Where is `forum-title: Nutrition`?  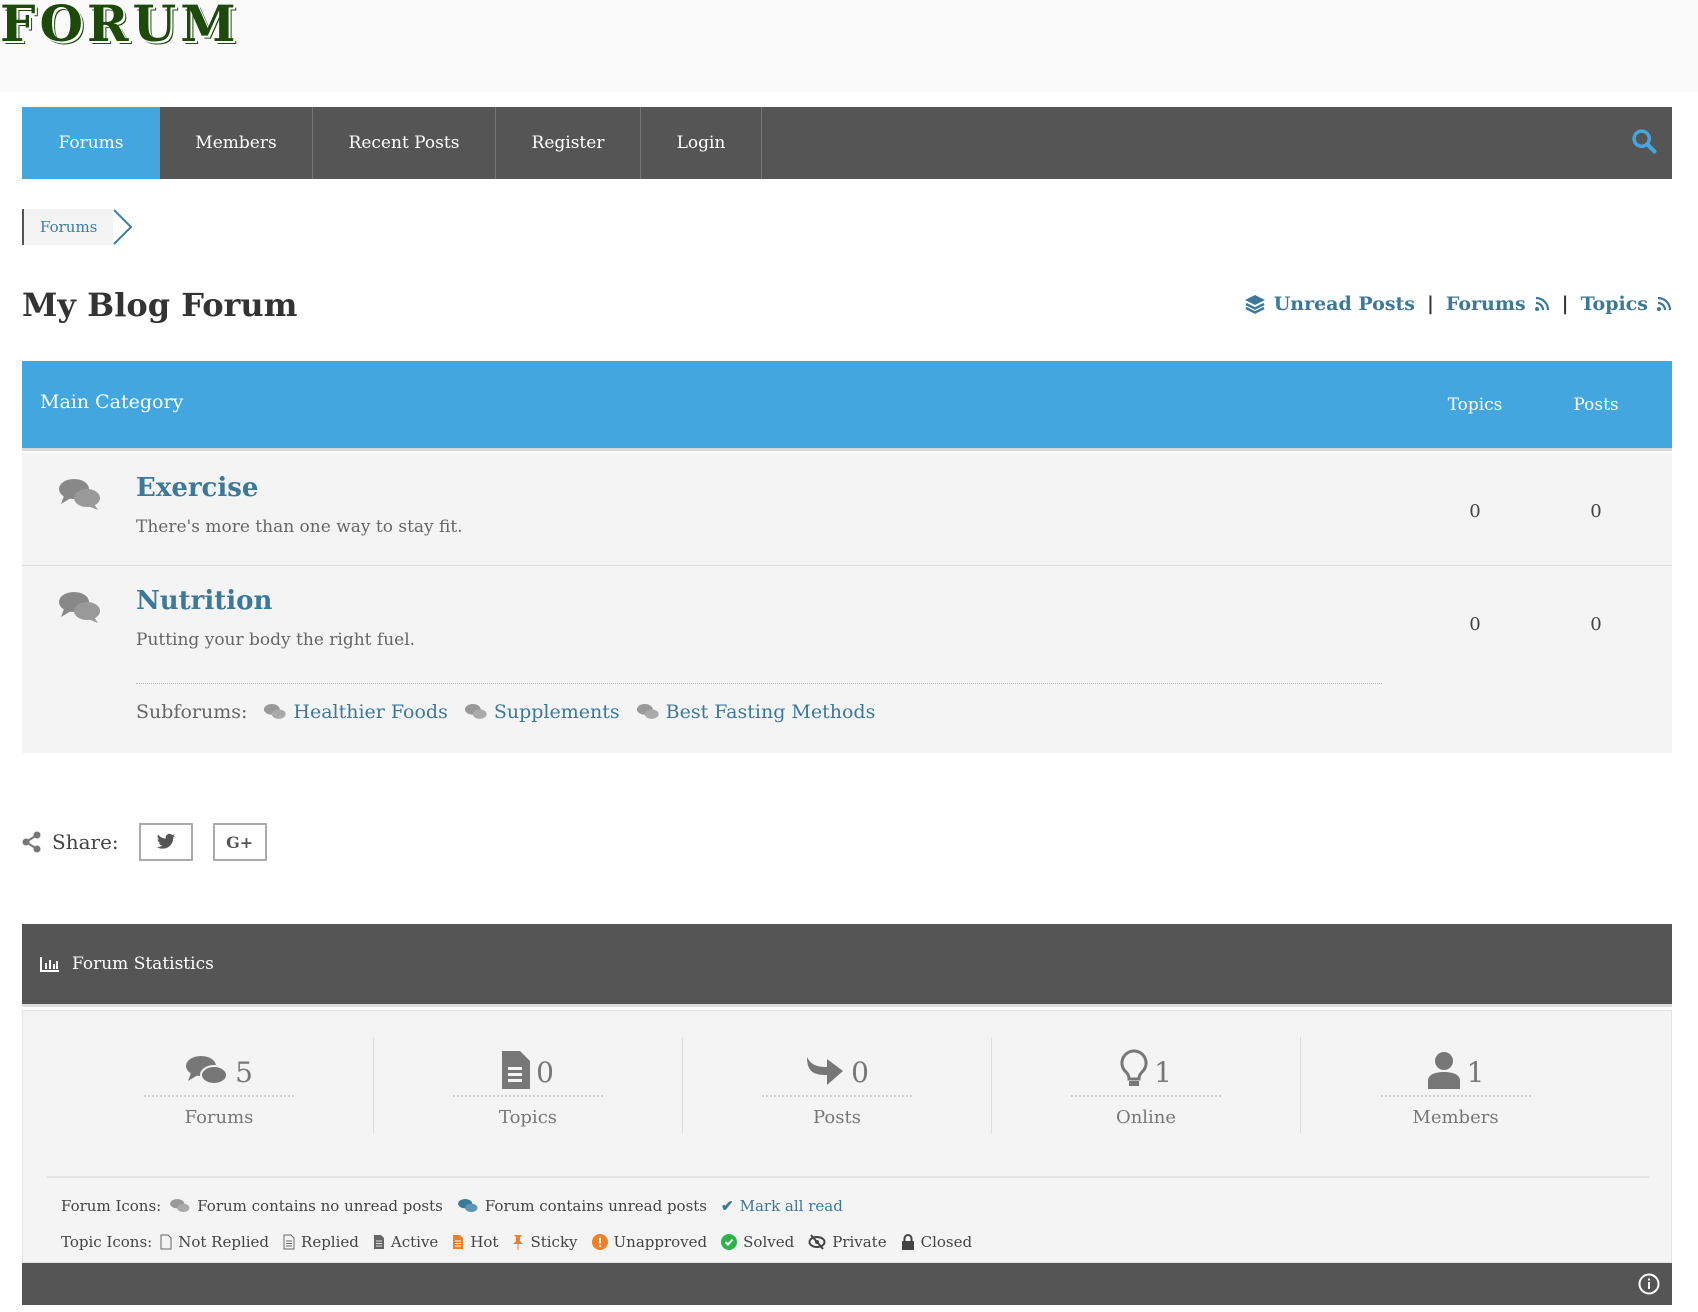
forum-title: Nutrition is located at coordinates (204, 601).